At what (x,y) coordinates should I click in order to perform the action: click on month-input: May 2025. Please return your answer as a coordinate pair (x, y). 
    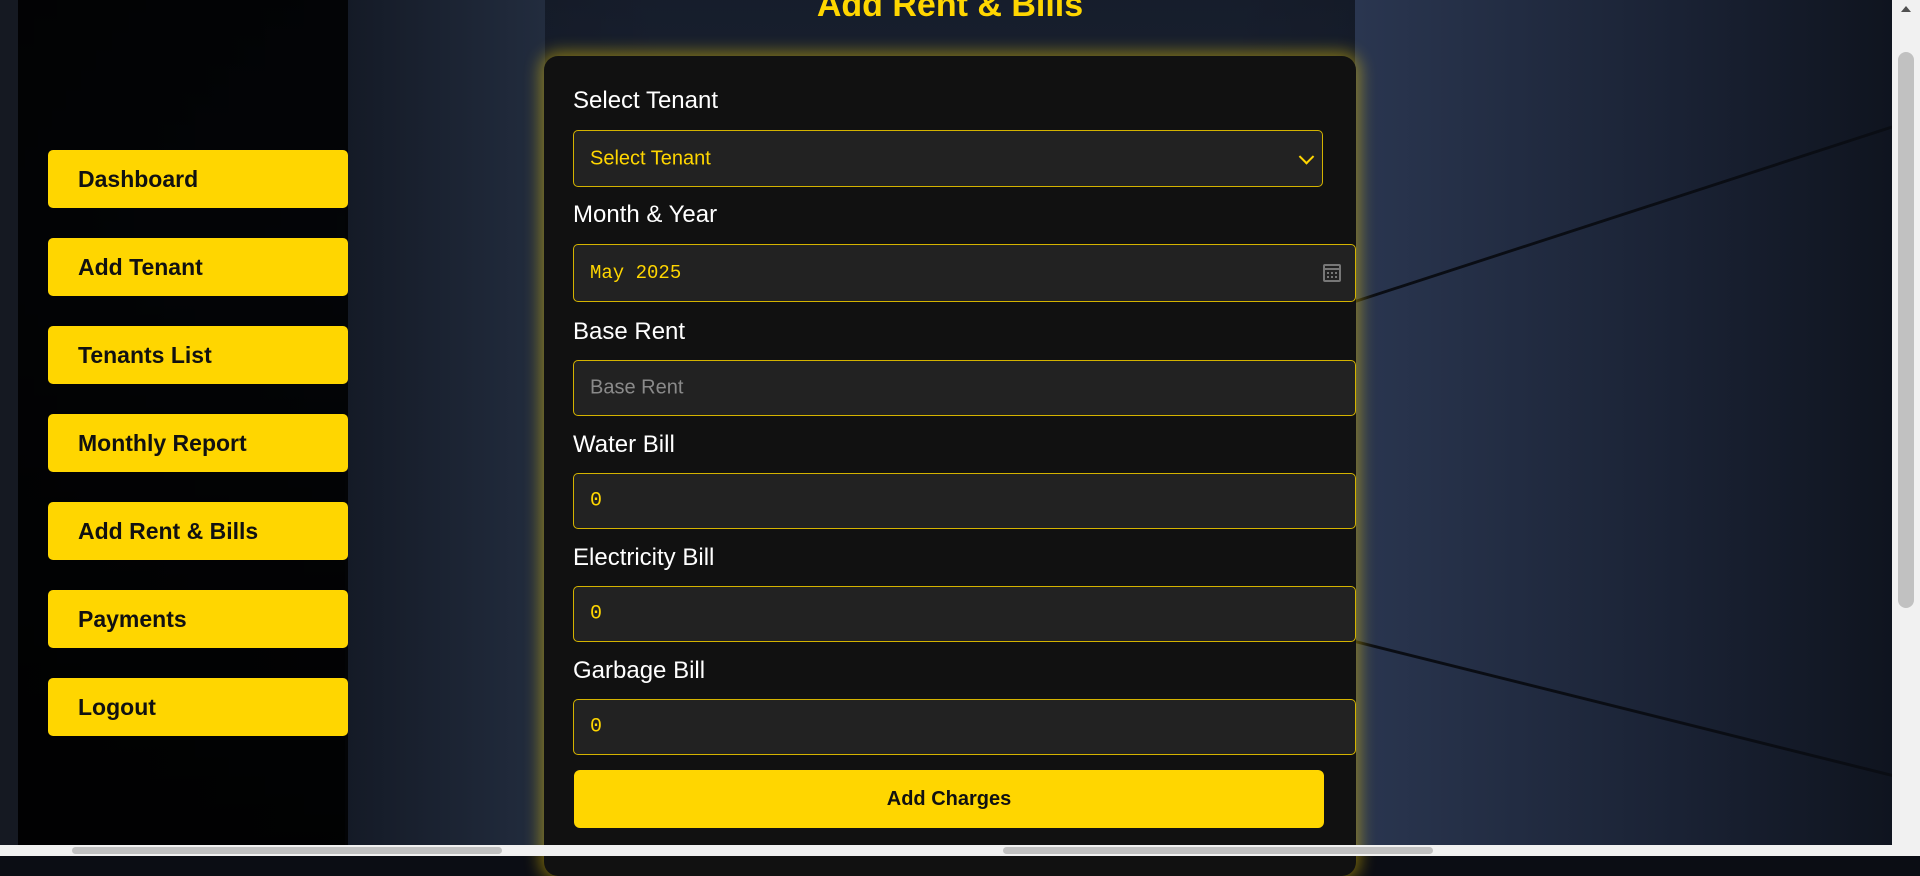
    Looking at the image, I should click on (964, 273).